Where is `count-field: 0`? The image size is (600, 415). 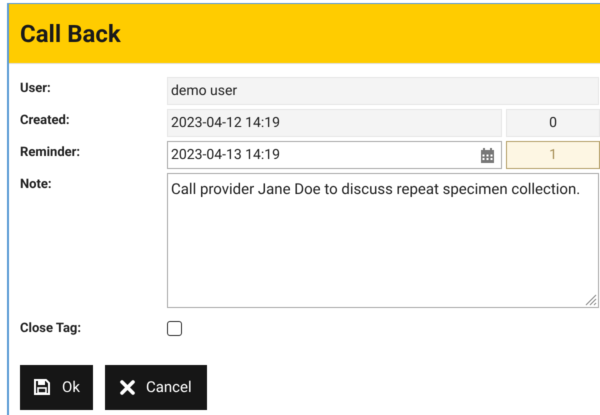 count-field: 0 is located at coordinates (553, 123).